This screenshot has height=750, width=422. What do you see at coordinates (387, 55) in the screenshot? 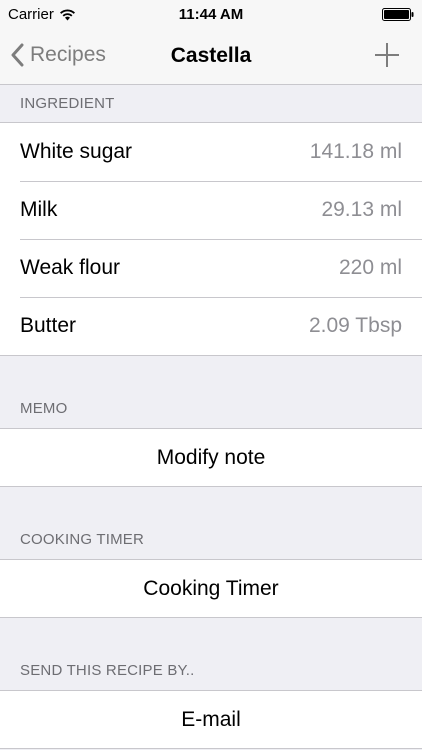
I see `plus-icon` at bounding box center [387, 55].